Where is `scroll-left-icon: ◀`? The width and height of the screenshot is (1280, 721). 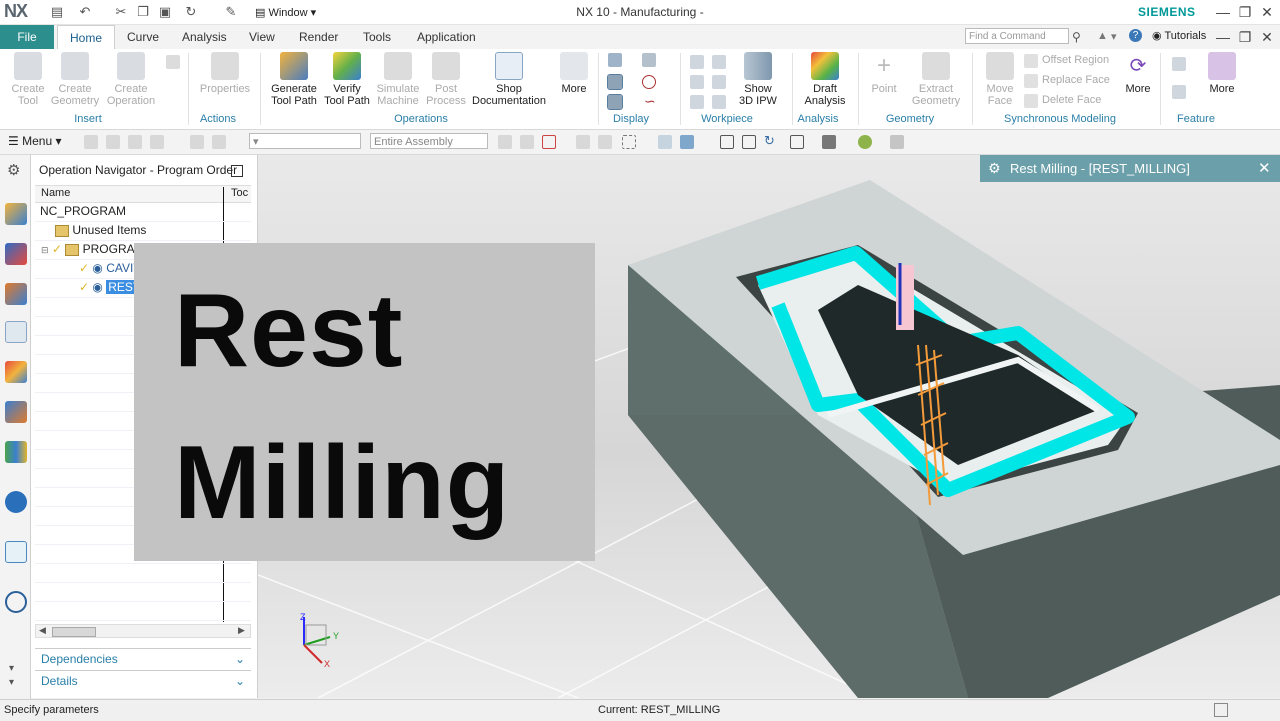 scroll-left-icon: ◀ is located at coordinates (42, 630).